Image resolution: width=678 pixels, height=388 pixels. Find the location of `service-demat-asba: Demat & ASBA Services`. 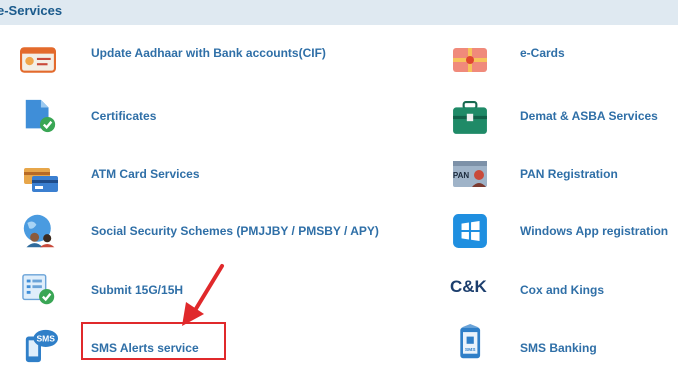

service-demat-asba: Demat & ASBA Services is located at coordinates (339, 127).